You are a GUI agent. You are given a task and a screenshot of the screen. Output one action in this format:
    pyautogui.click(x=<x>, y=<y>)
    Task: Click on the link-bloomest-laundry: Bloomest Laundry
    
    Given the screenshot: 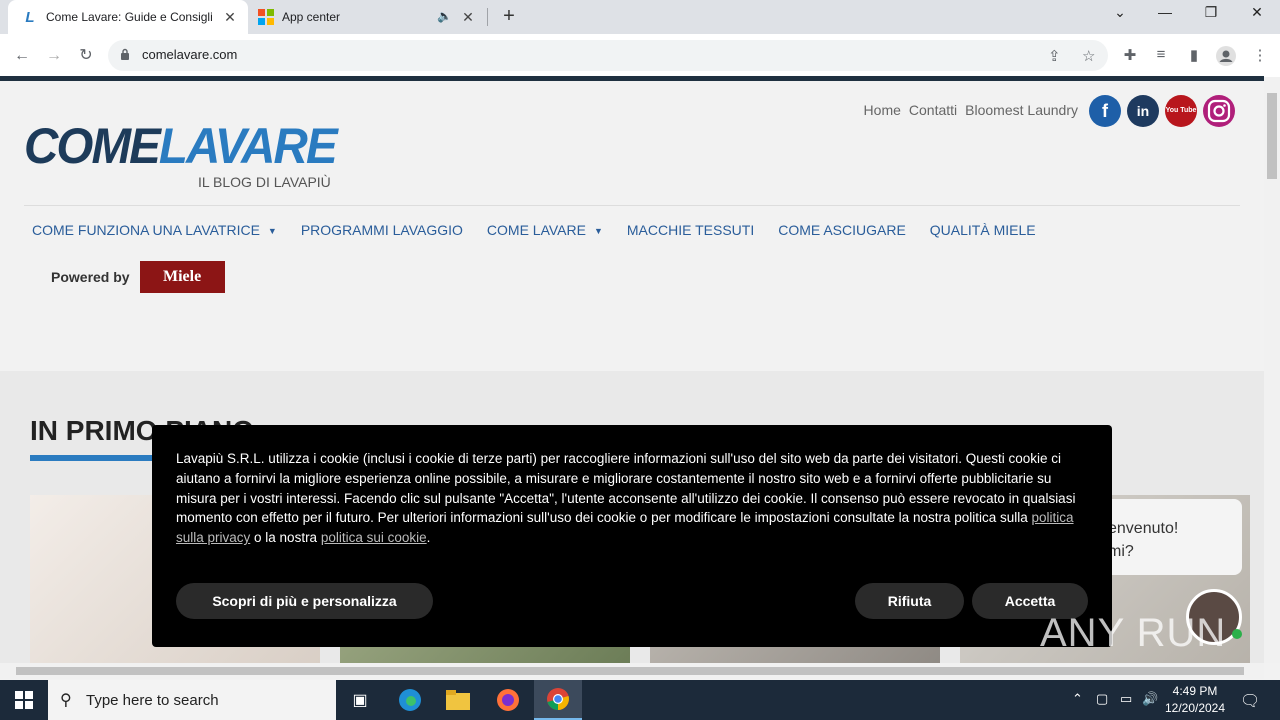 What is the action you would take?
    pyautogui.click(x=1021, y=110)
    